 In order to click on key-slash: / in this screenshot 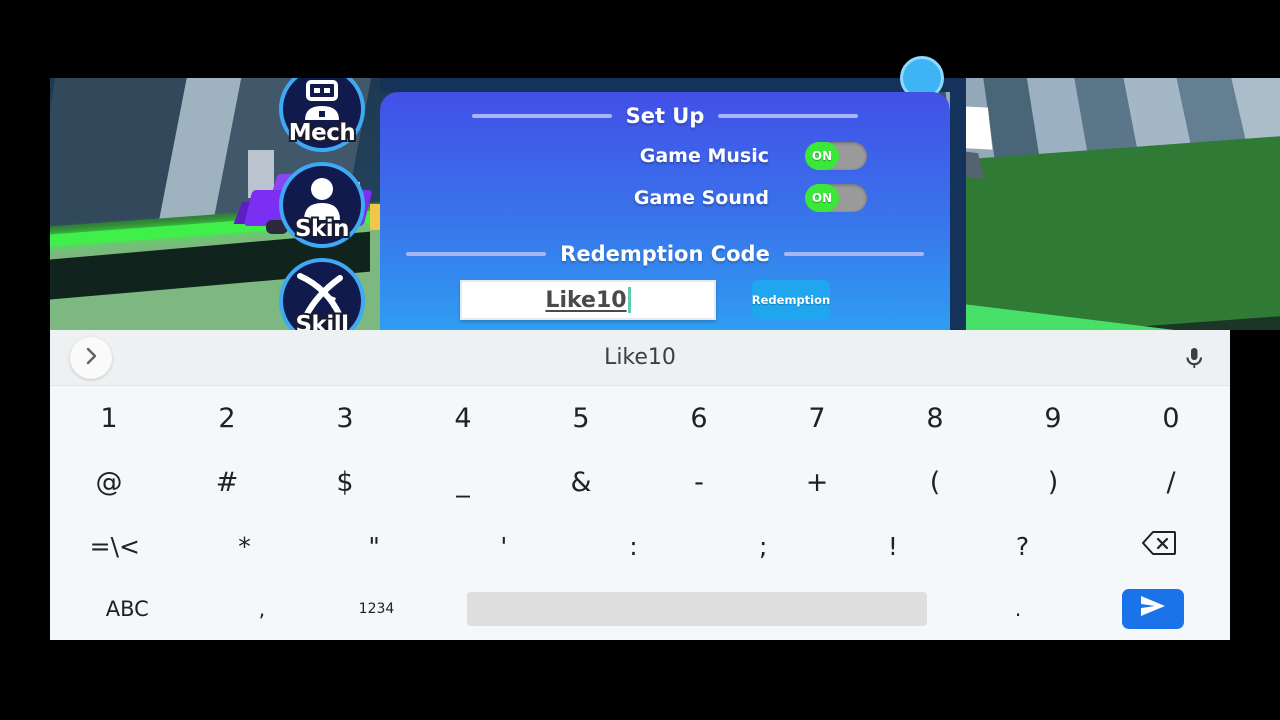, I will do `click(1171, 482)`.